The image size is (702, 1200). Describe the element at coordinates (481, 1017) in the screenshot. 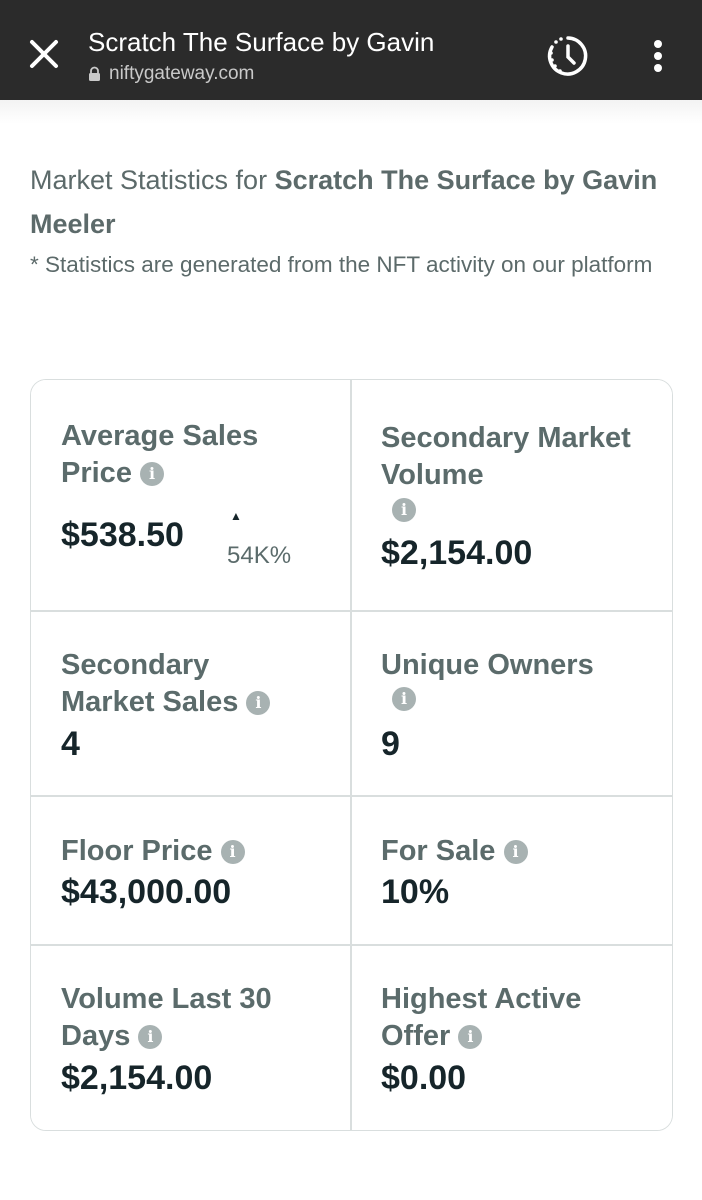

I see `stat-label: Highest Active Offer i` at that location.